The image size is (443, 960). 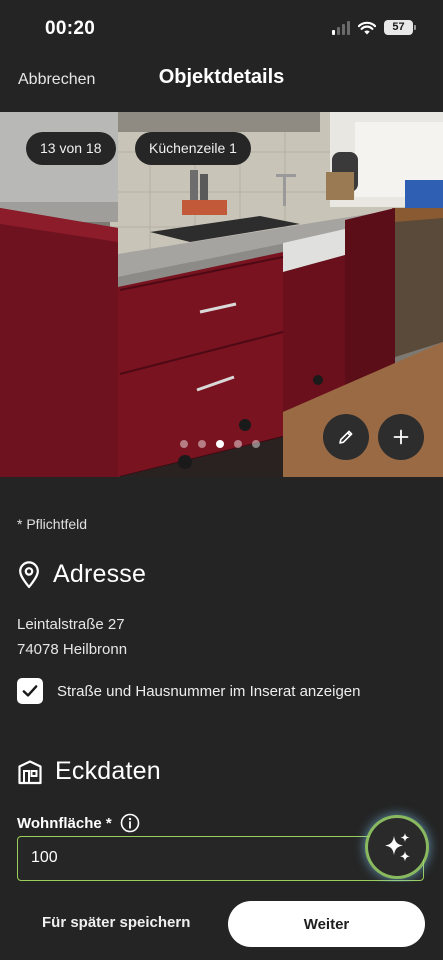 I want to click on address-section-header: Adresse, so click(x=81, y=574).